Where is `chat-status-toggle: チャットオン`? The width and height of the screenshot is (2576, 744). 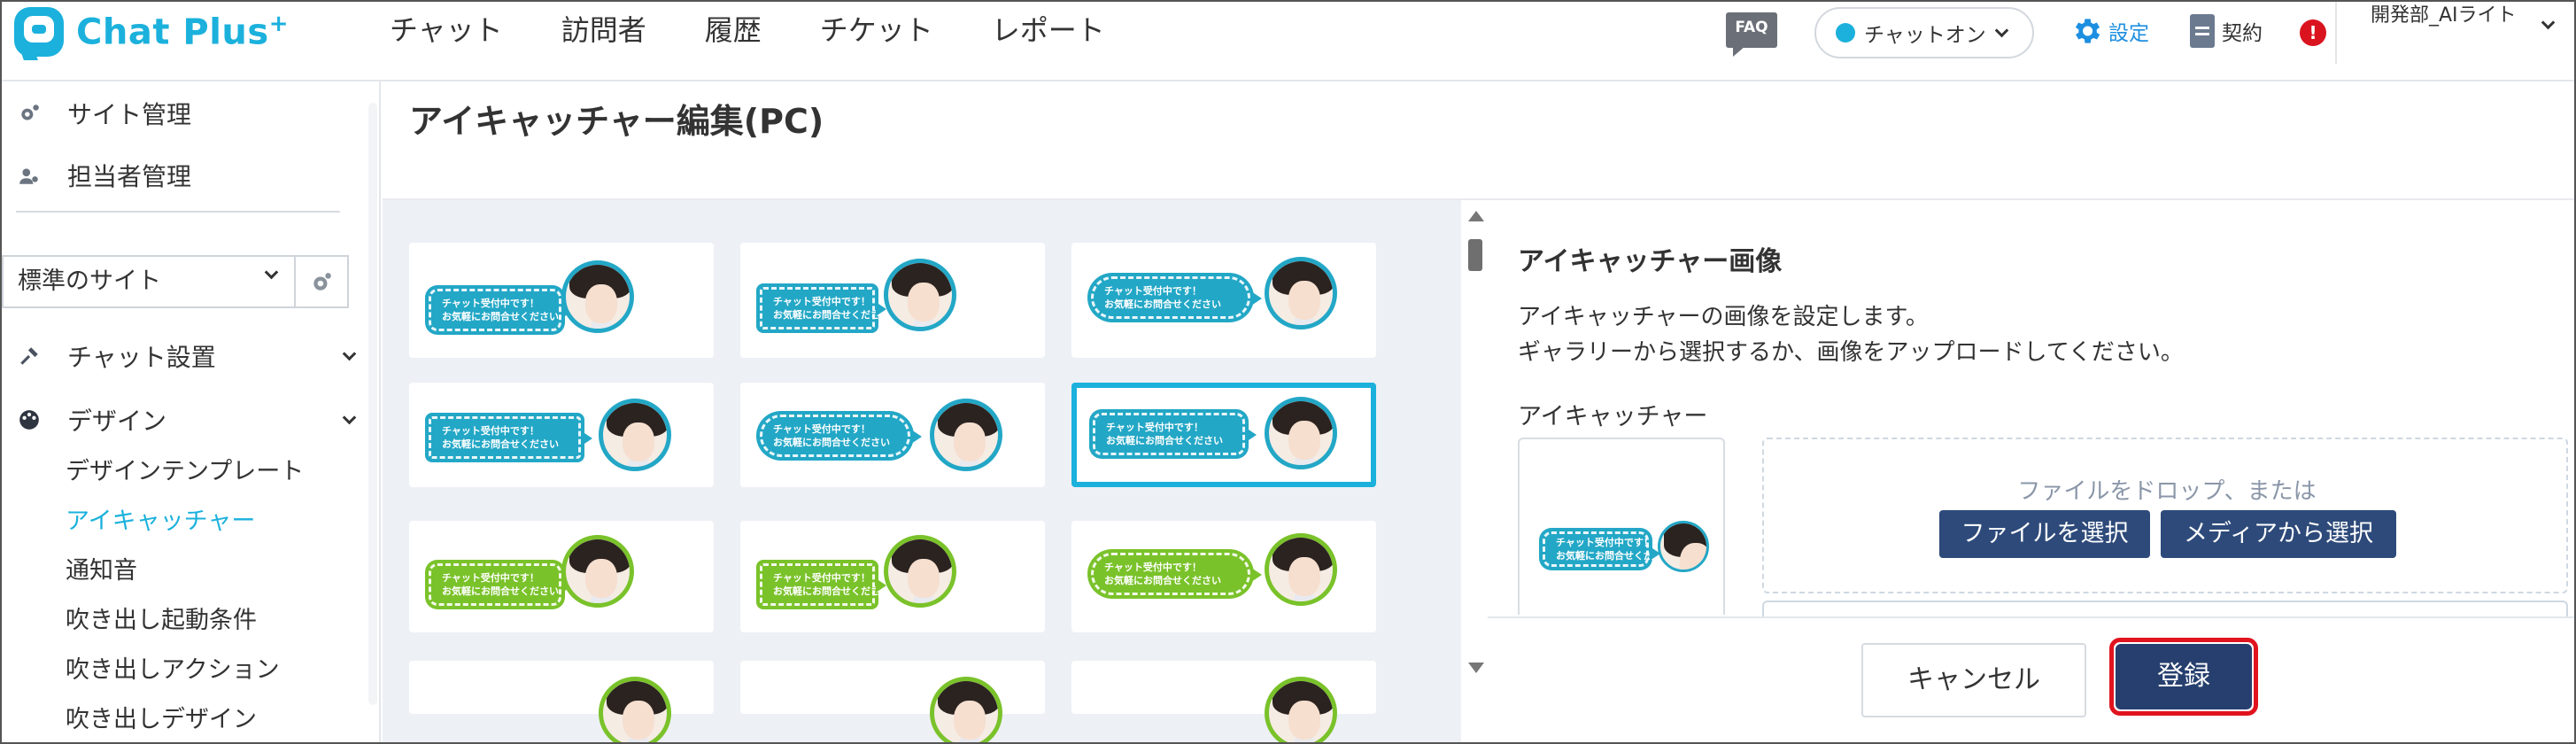 chat-status-toggle: チャットオン is located at coordinates (1924, 32).